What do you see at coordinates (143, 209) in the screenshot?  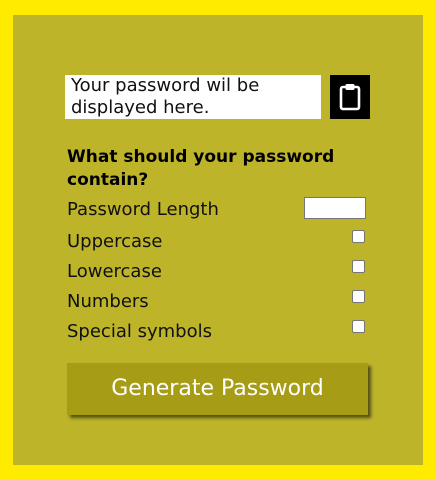 I see `password-length-label: Password Length` at bounding box center [143, 209].